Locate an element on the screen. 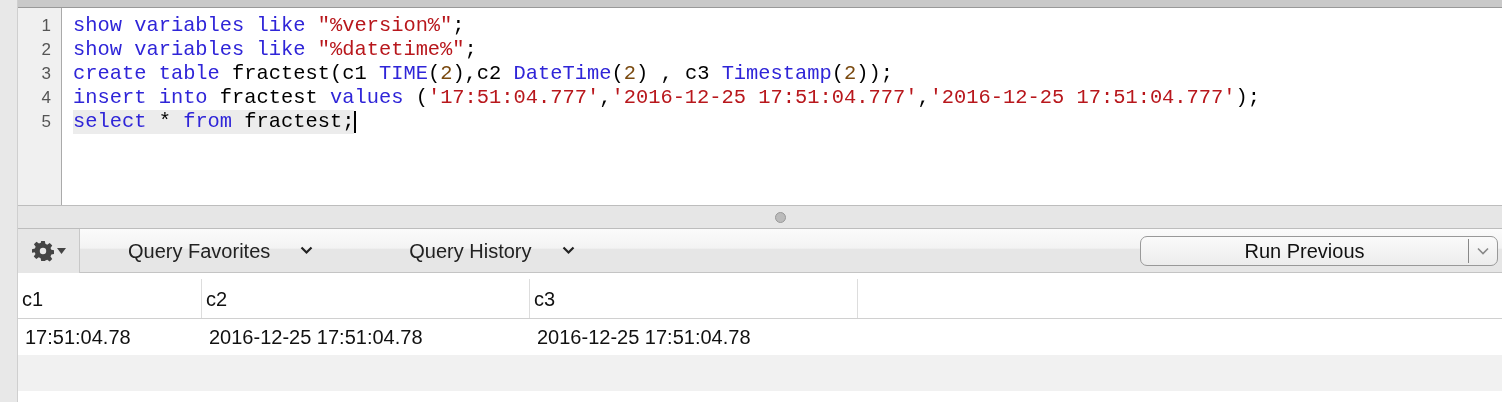 The image size is (1502, 402). line-number: 2 is located at coordinates (46, 50).